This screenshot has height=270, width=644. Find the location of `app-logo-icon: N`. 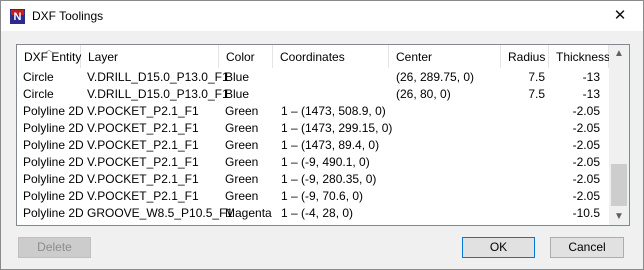

app-logo-icon: N is located at coordinates (17, 16).